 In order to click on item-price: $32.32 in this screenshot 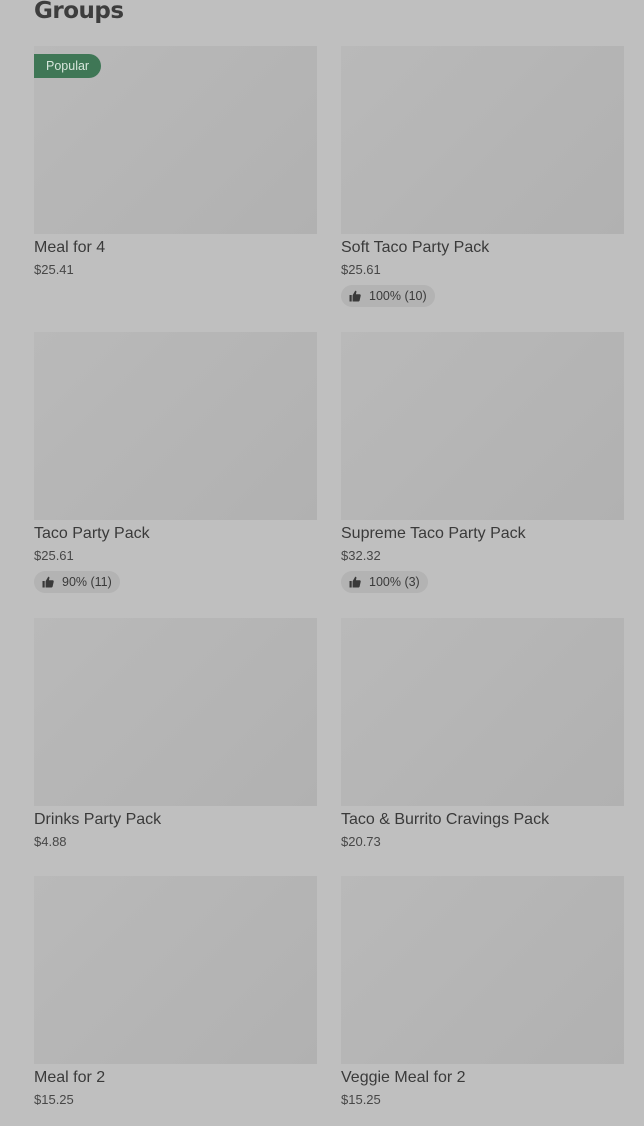, I will do `click(361, 555)`.